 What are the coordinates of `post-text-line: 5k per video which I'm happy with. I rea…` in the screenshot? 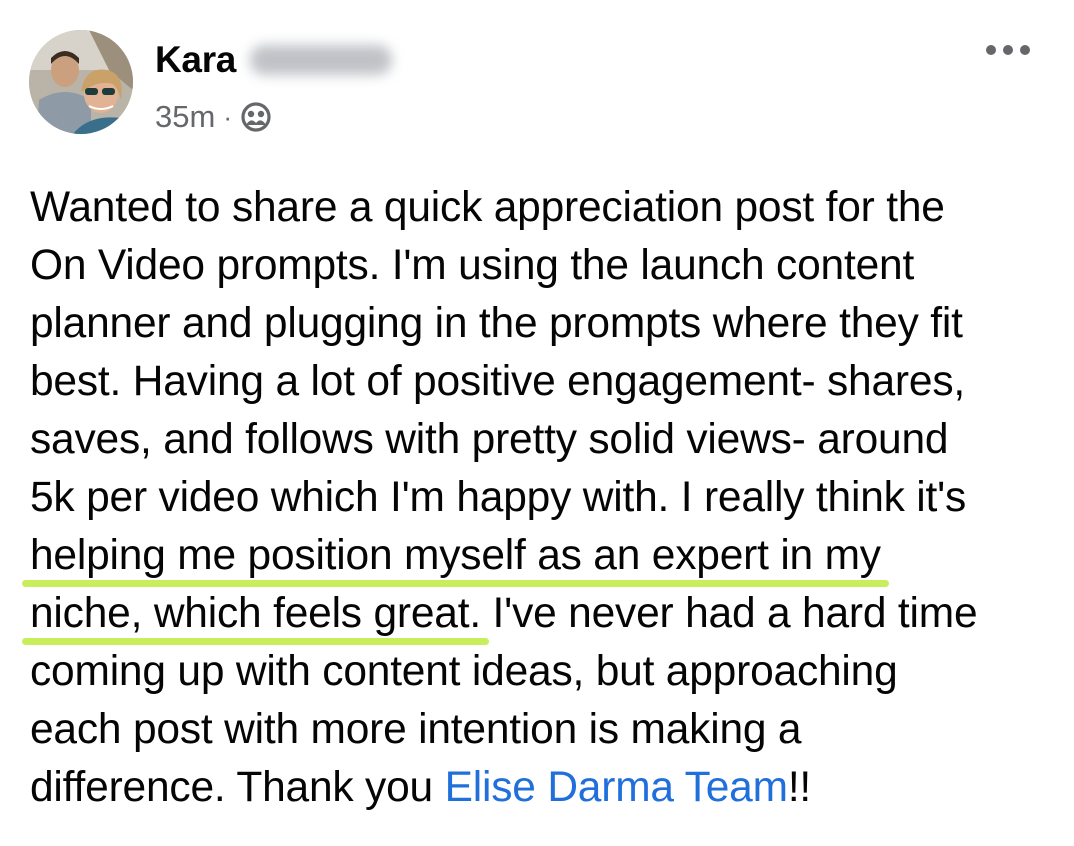 It's located at (498, 497).